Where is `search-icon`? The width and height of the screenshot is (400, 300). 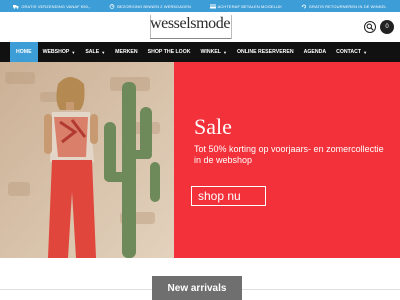
search-icon is located at coordinates (370, 27).